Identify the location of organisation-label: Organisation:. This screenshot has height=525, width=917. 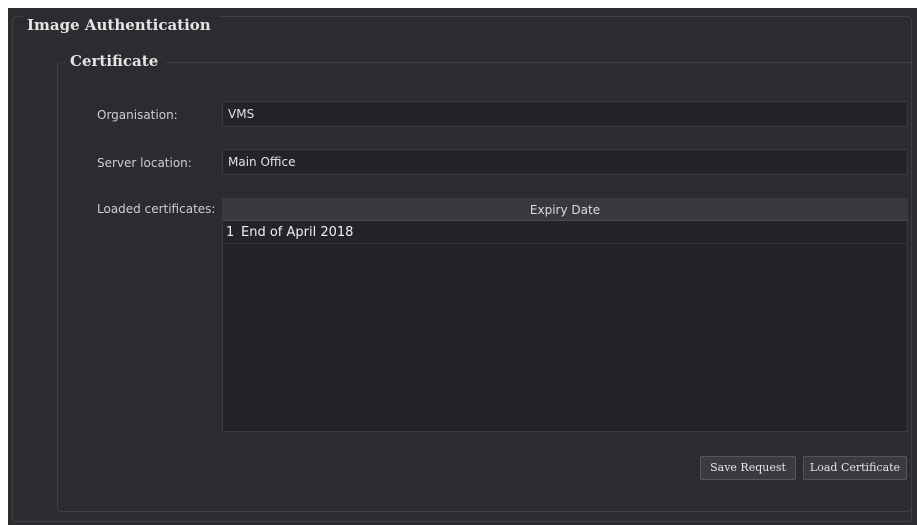
(137, 115).